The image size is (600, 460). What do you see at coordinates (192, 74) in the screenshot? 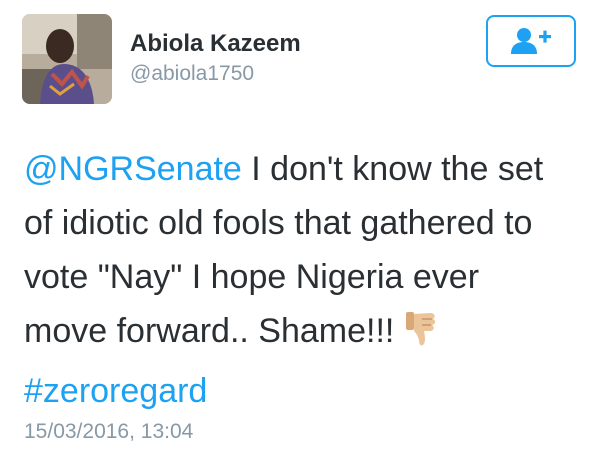
I see `user-handle: @abiola1750` at bounding box center [192, 74].